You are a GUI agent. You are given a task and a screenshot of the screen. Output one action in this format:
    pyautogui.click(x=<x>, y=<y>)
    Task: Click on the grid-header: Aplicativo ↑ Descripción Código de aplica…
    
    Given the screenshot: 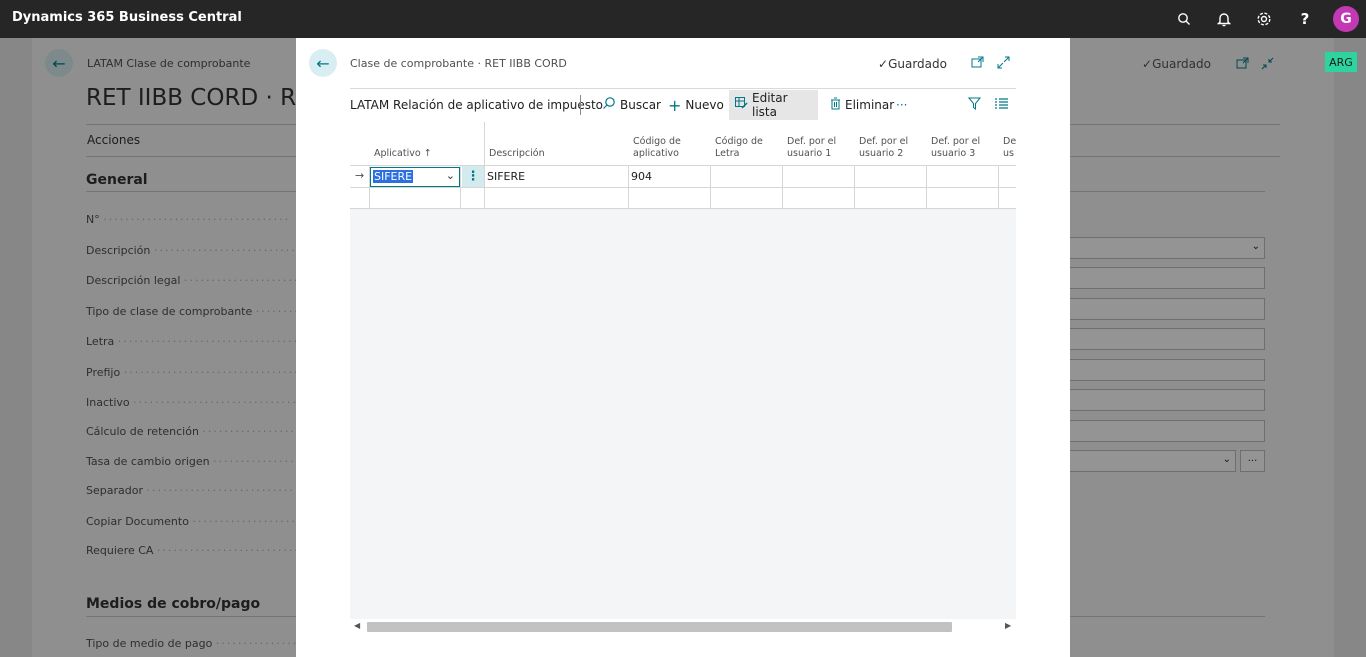 What is the action you would take?
    pyautogui.click(x=683, y=144)
    